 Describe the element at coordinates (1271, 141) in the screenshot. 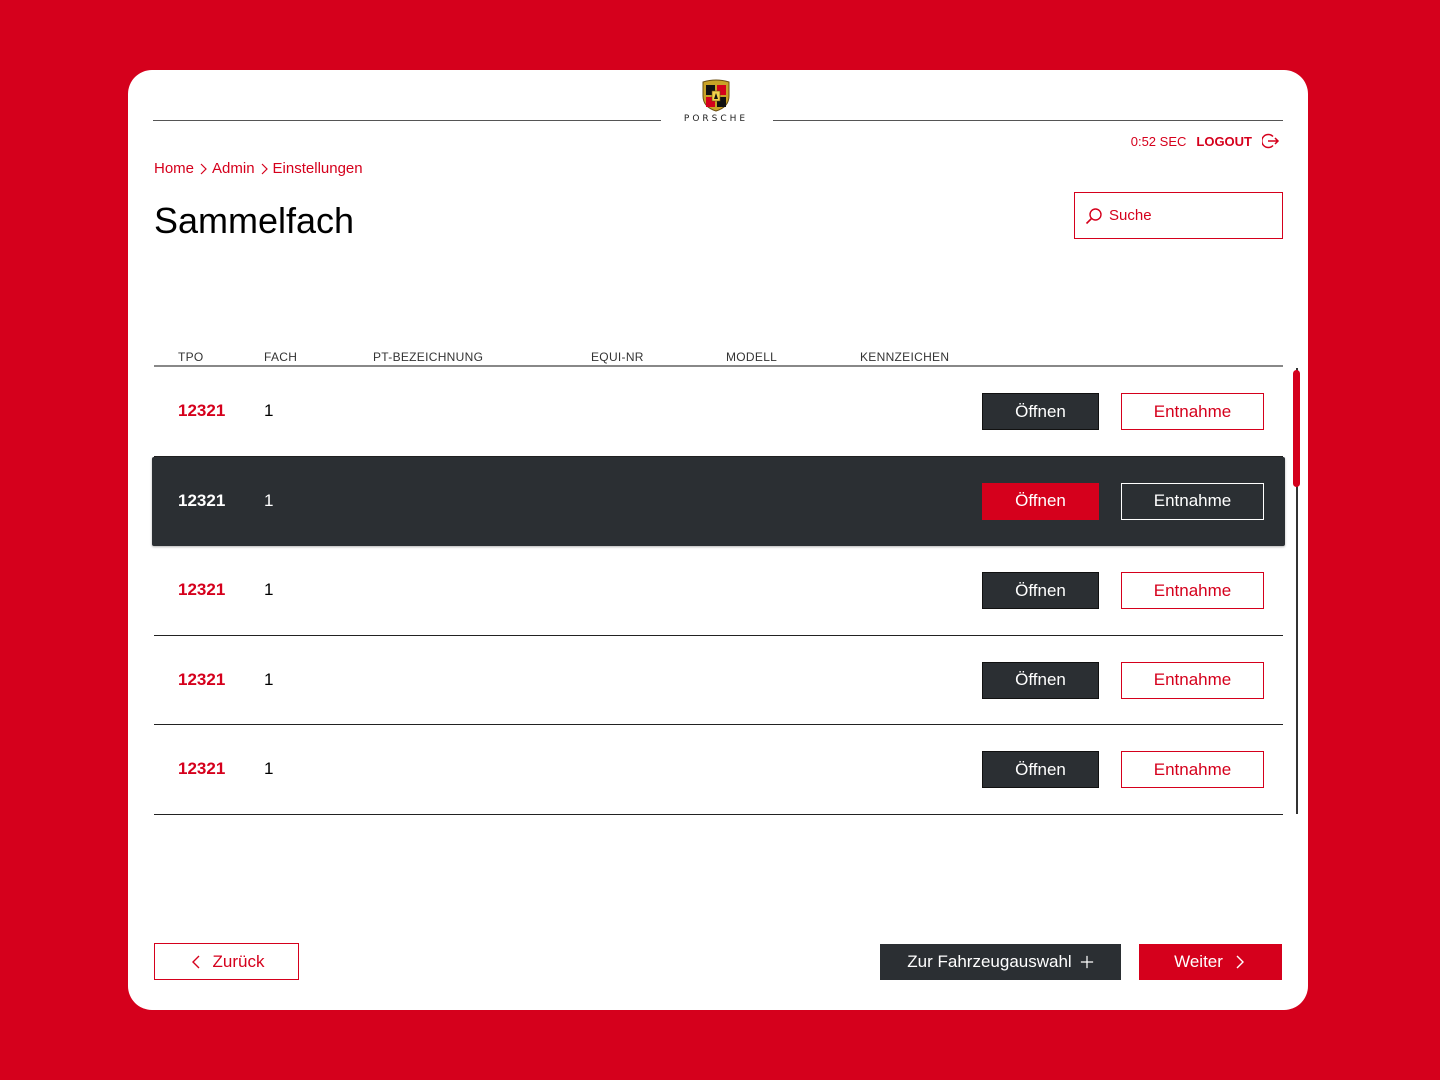

I see `logout-icon` at that location.